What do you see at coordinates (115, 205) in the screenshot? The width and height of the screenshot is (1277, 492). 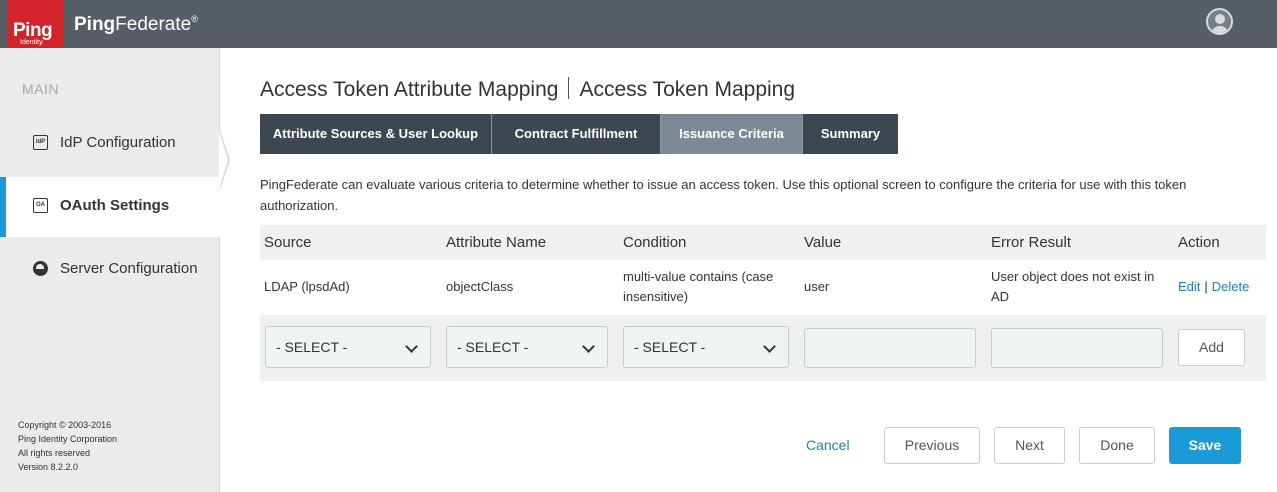 I see `sidebar-item-label: OAuth Settings` at bounding box center [115, 205].